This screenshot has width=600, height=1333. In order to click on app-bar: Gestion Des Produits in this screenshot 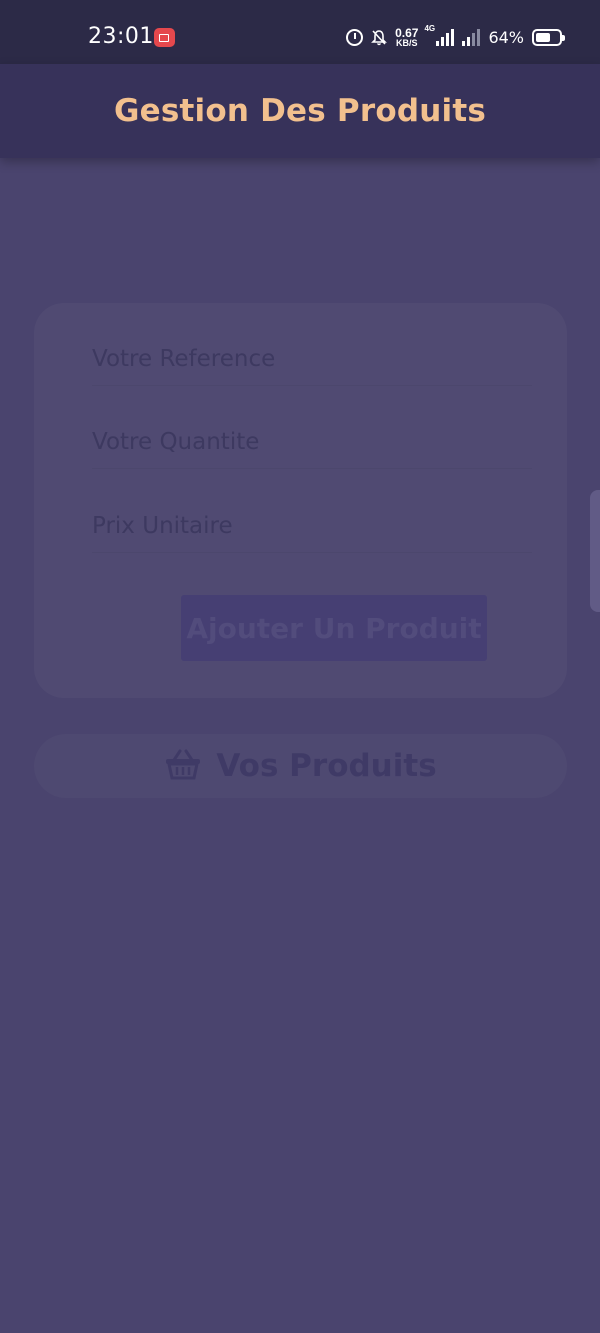, I will do `click(300, 111)`.